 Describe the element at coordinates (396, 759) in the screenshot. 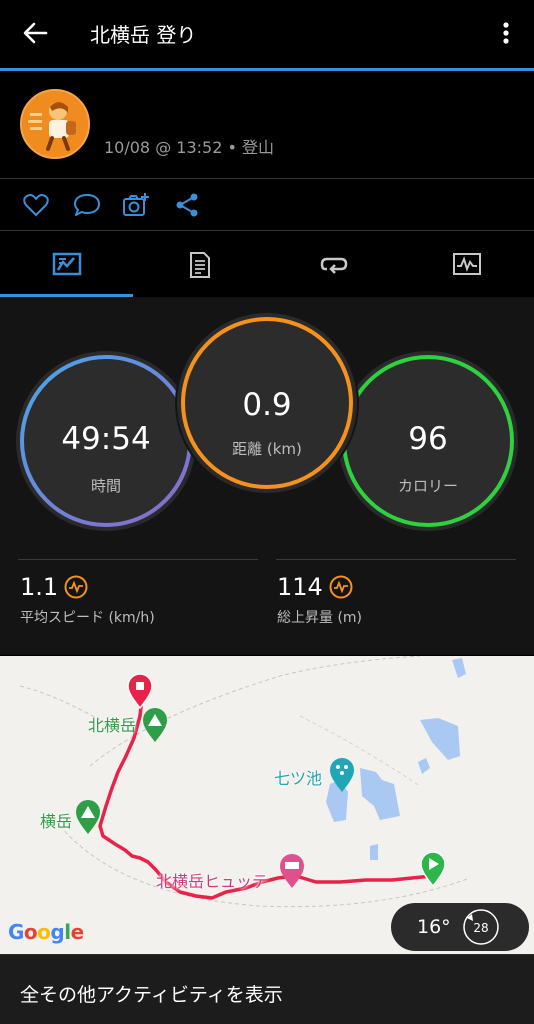

I see `lakes` at that location.